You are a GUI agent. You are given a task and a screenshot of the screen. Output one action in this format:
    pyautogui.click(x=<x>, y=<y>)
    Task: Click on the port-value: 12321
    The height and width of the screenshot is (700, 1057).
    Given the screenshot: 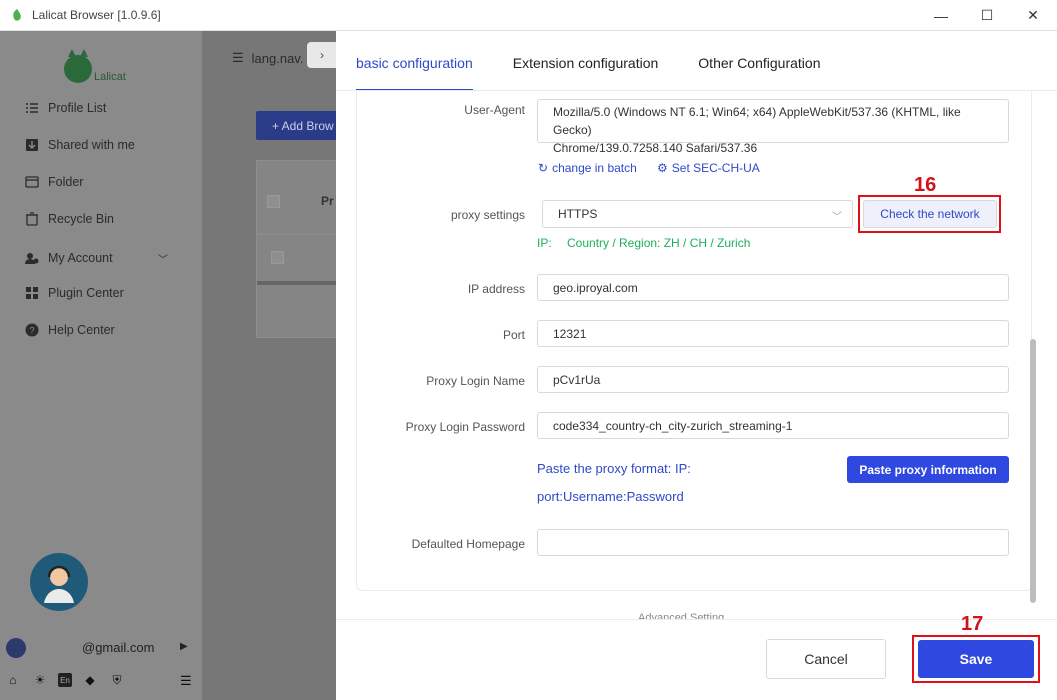 What is the action you would take?
    pyautogui.click(x=570, y=333)
    